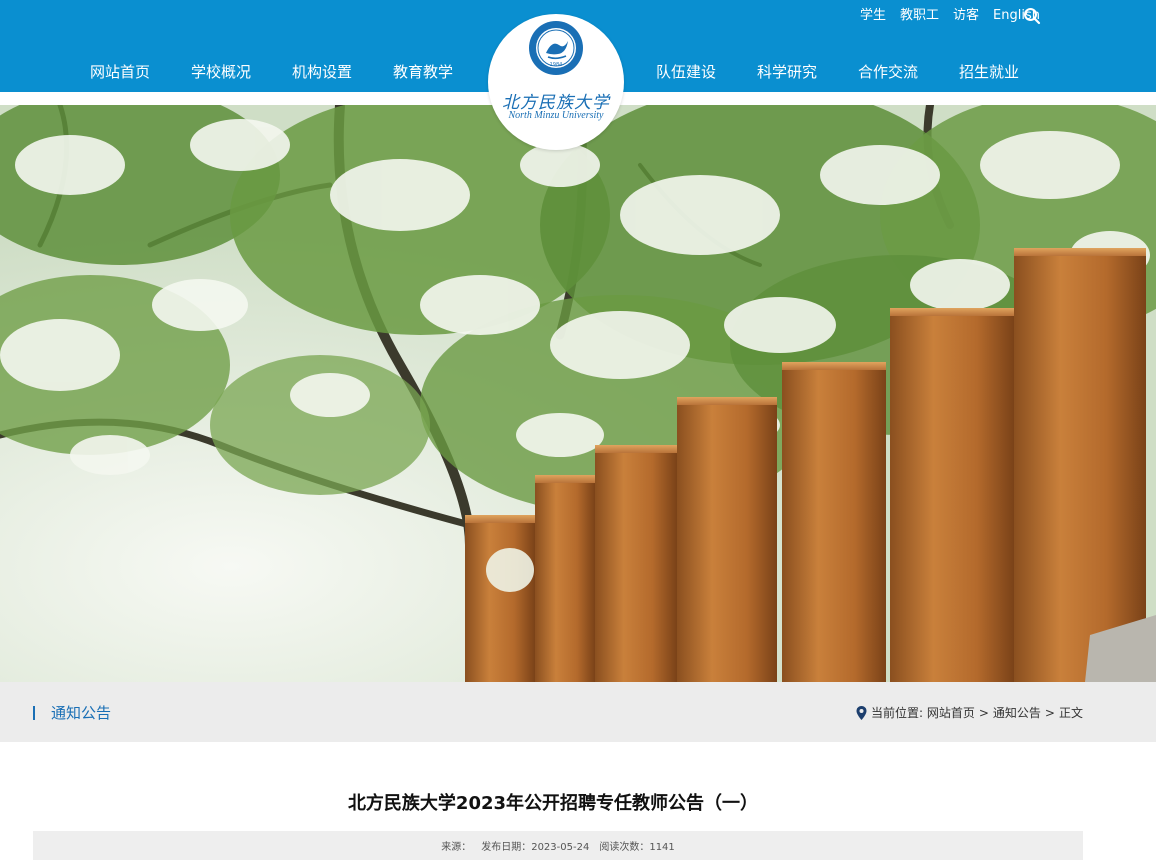 This screenshot has height=860, width=1156. What do you see at coordinates (1070, 713) in the screenshot?
I see `breadcrumb-current: 正文` at bounding box center [1070, 713].